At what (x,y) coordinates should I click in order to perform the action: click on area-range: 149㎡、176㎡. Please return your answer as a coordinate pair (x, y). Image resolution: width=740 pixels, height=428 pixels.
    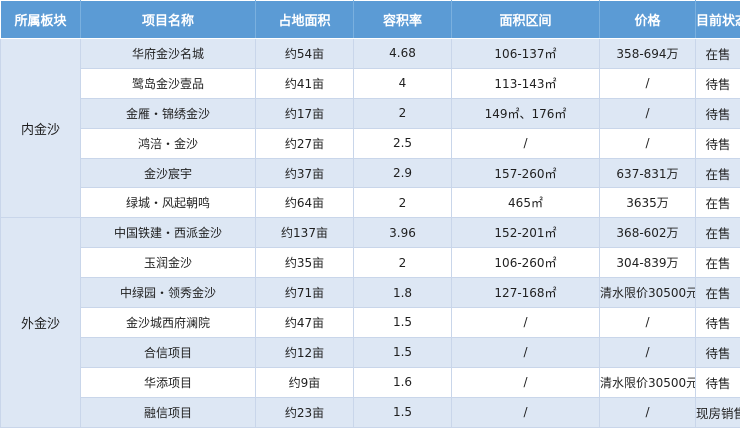
    Looking at the image, I should click on (526, 113).